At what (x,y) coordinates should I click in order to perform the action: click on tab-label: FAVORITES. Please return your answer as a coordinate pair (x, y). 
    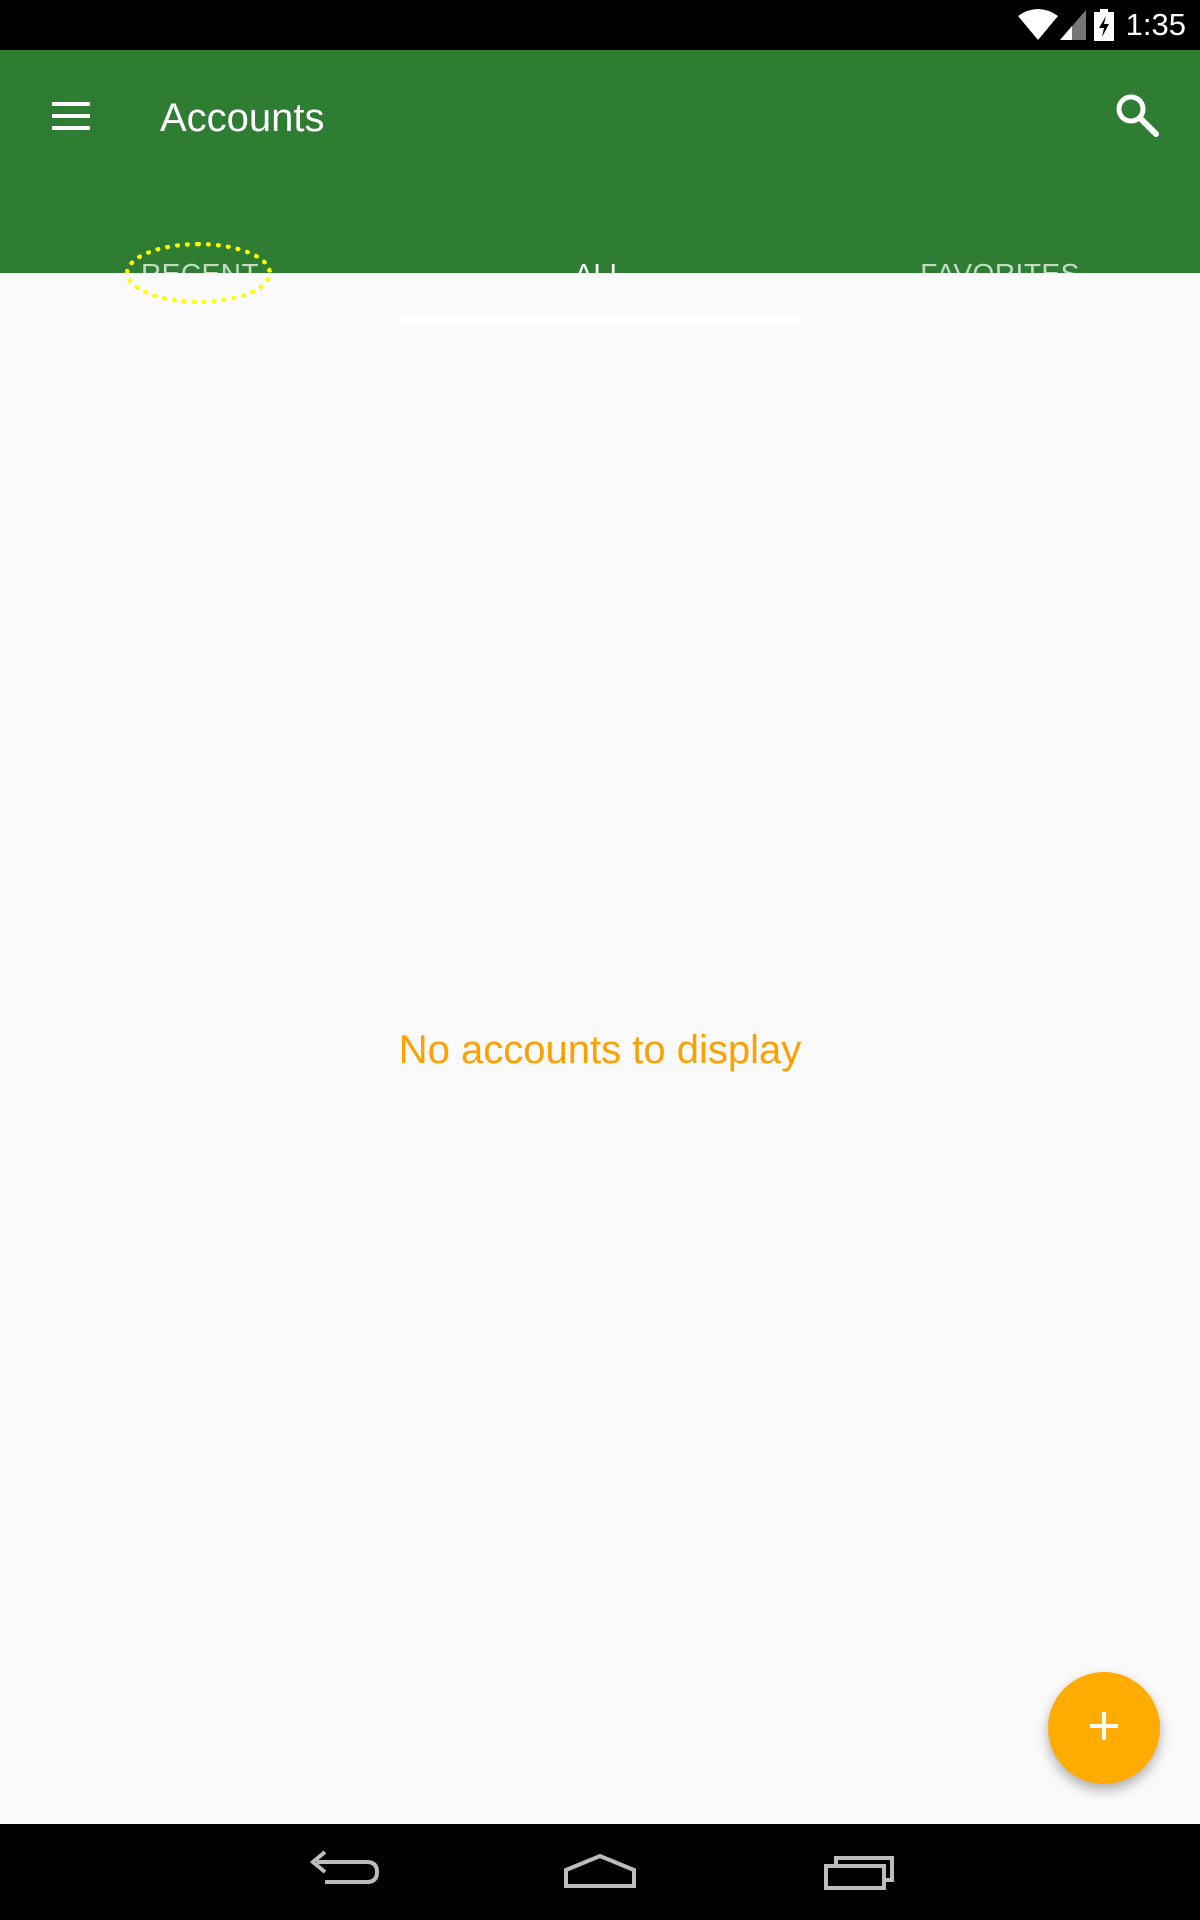
    Looking at the image, I should click on (1000, 273).